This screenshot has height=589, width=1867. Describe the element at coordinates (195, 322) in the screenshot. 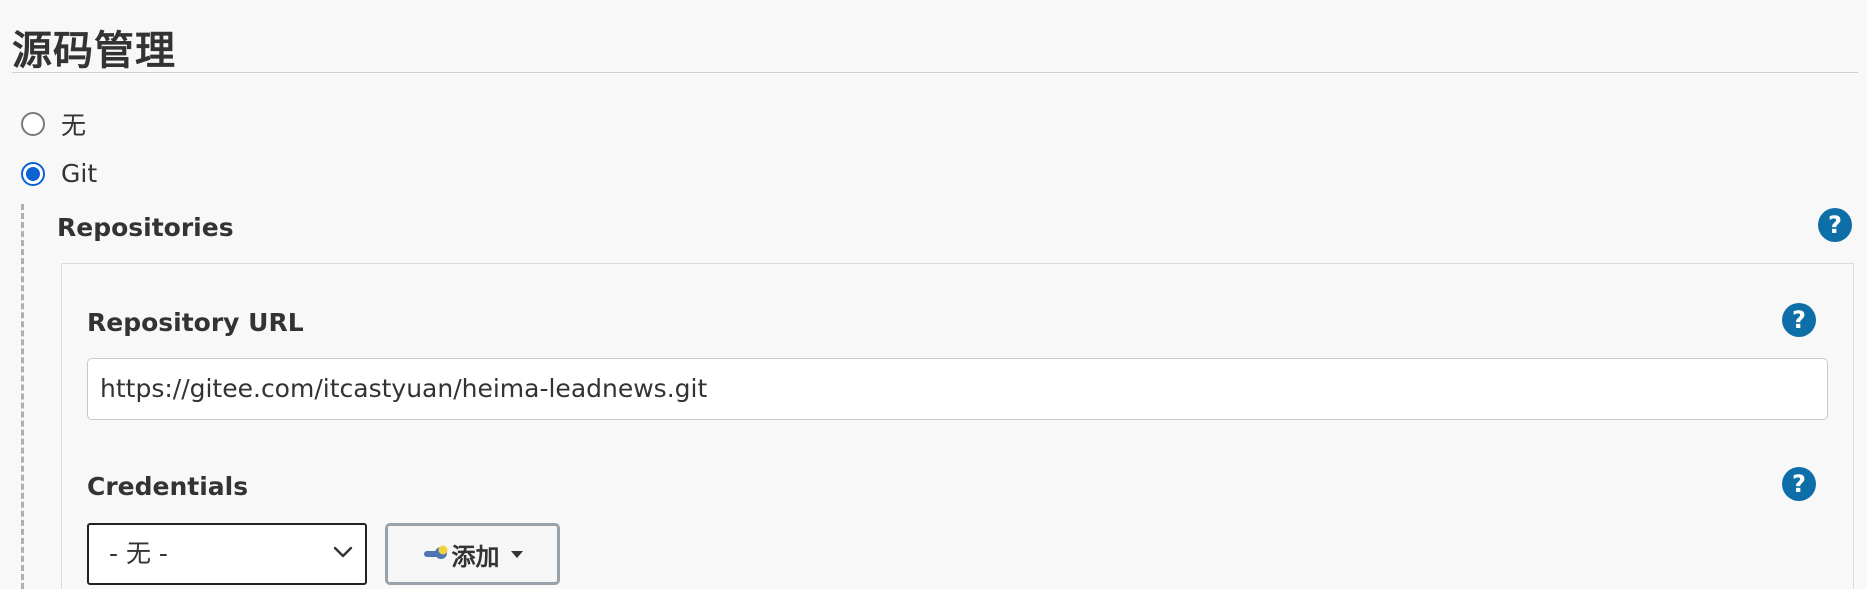

I see `repository-url-label: Repository URL` at that location.